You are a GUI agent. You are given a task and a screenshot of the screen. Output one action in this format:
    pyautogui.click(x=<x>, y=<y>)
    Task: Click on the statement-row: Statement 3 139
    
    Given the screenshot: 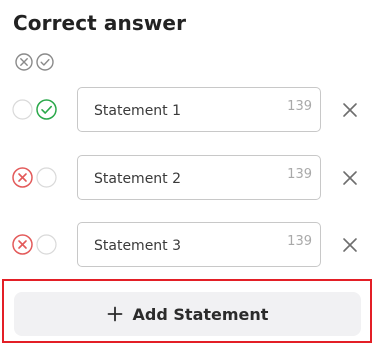 What is the action you would take?
    pyautogui.click(x=191, y=246)
    